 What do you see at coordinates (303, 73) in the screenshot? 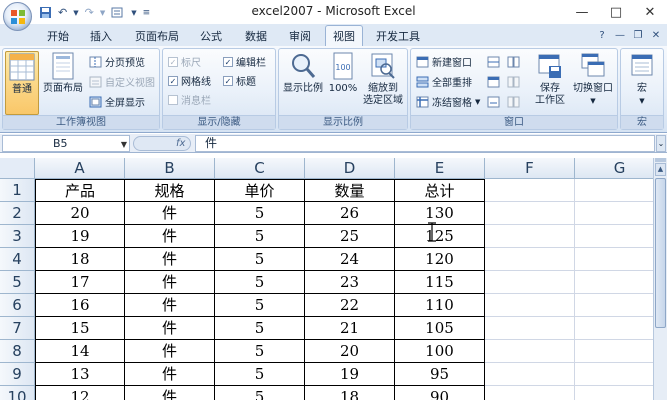
I see `zoom-button: 显示比例` at bounding box center [303, 73].